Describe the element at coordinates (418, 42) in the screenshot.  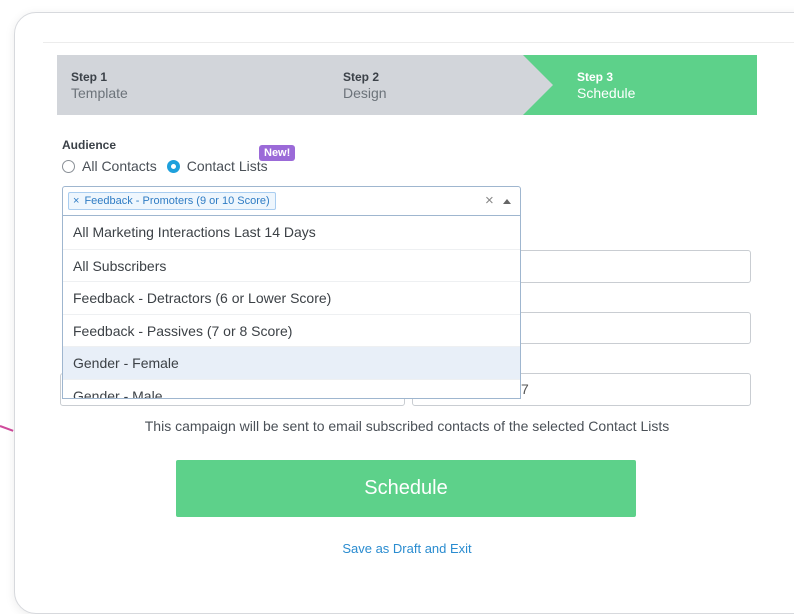
I see `top-divider` at that location.